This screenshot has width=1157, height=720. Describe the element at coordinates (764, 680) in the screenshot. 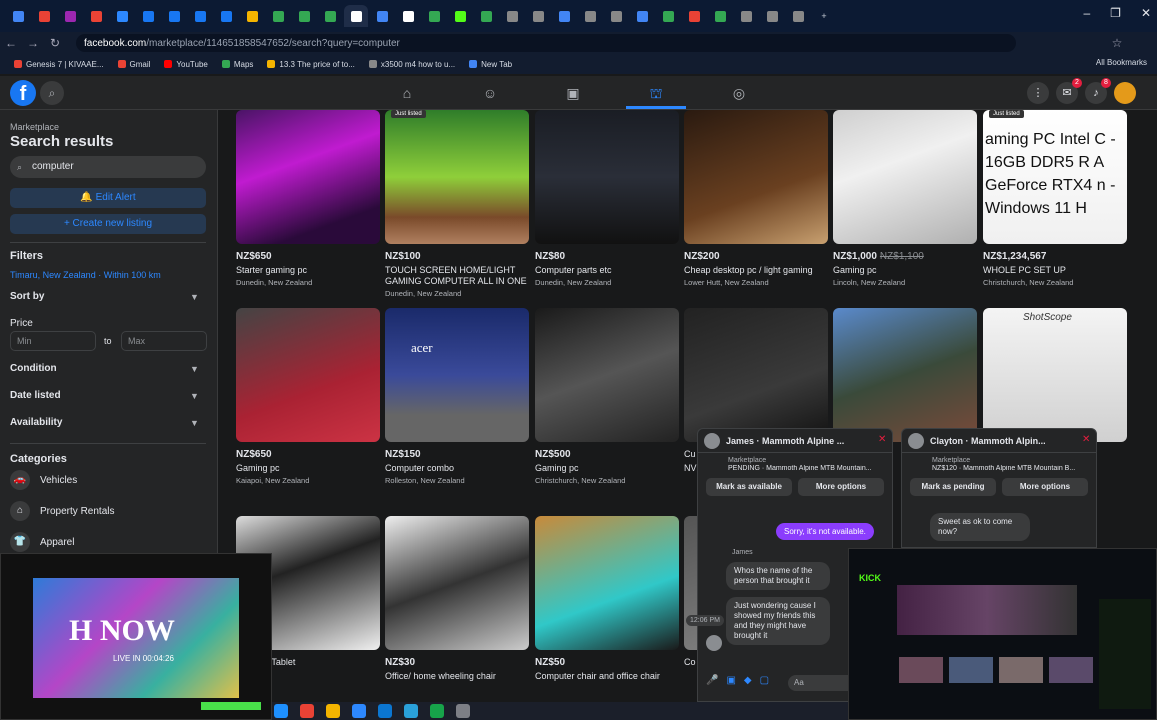

I see `gif-icon: ▢` at that location.